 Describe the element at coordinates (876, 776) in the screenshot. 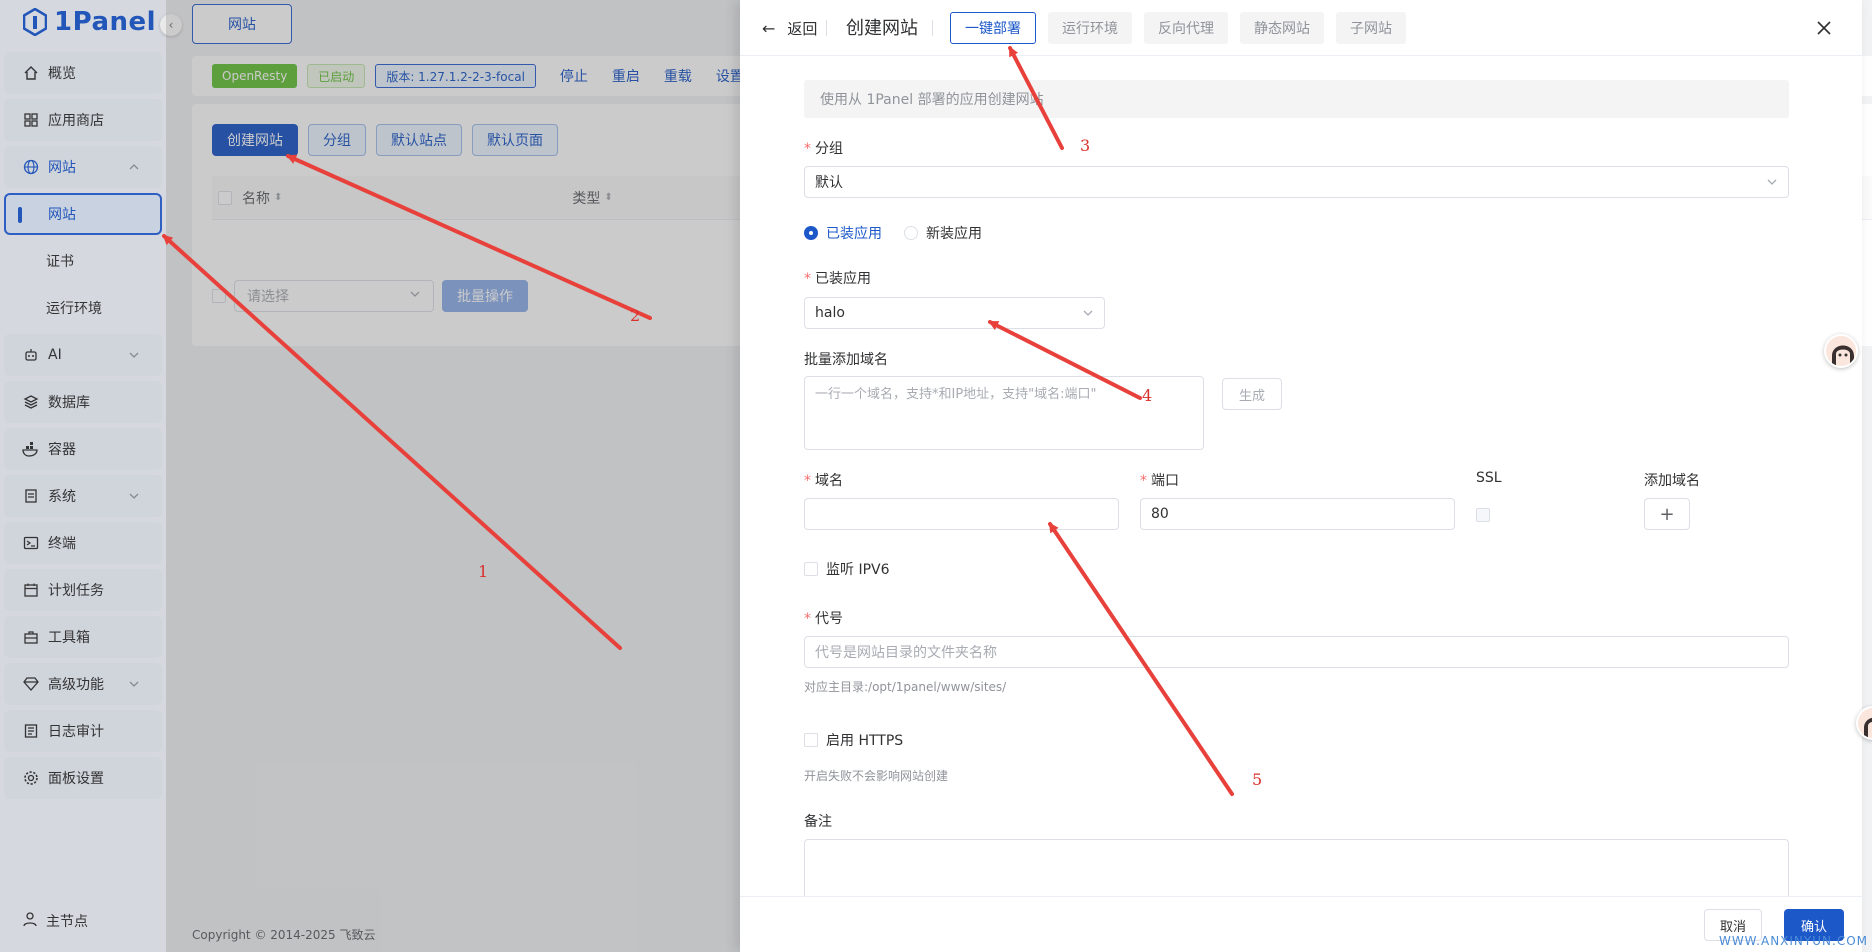

I see `https-hint: 开启失败不会影响网站创建` at that location.